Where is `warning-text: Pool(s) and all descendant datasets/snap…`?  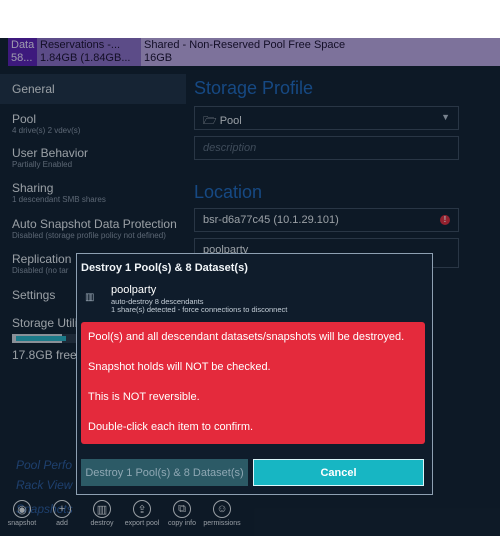
warning-text: Pool(s) and all descendant datasets/snap… is located at coordinates (246, 337).